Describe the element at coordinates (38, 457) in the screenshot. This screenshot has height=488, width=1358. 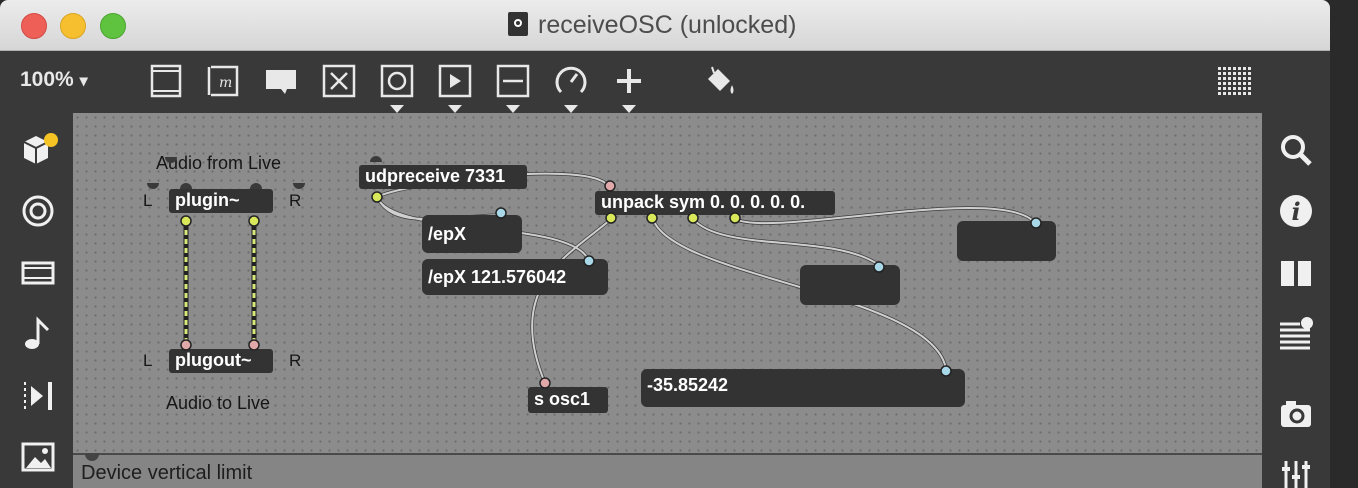
I see `image-icon` at that location.